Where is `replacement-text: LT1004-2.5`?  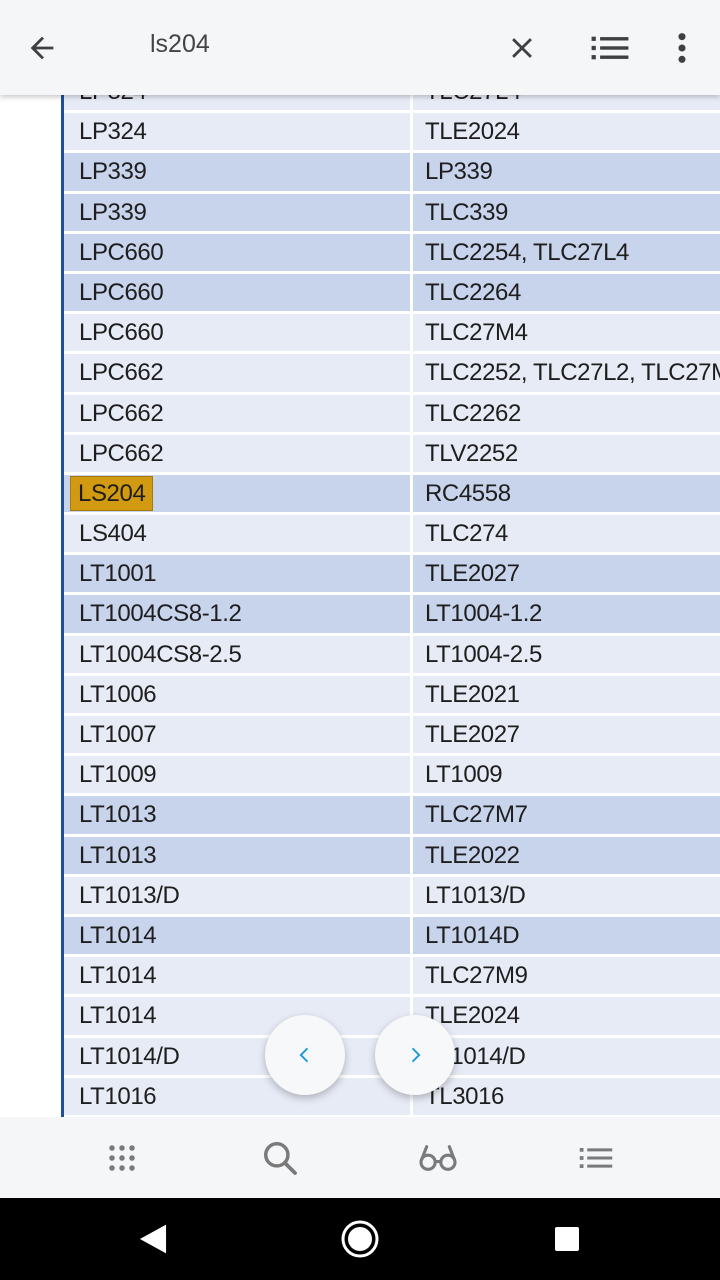
replacement-text: LT1004-2.5 is located at coordinates (483, 654).